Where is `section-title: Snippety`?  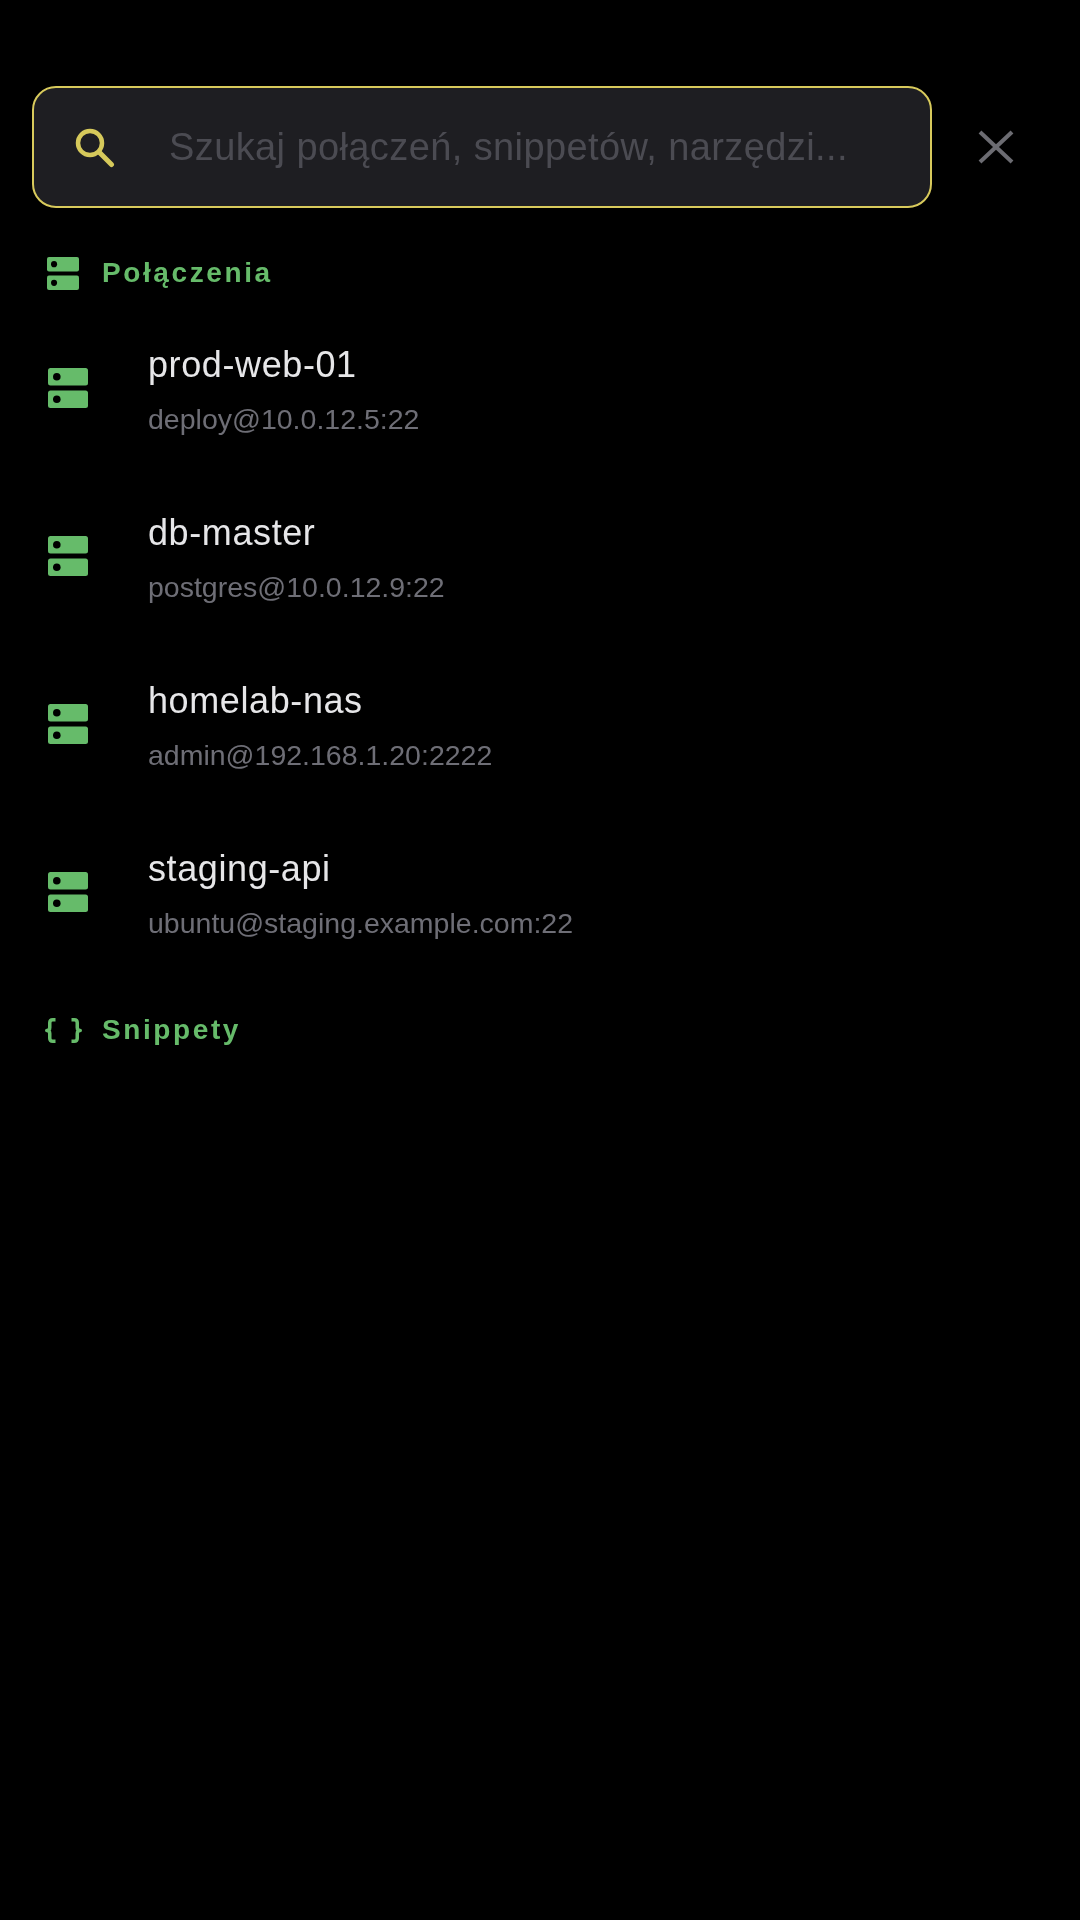
section-title: Snippety is located at coordinates (172, 1030).